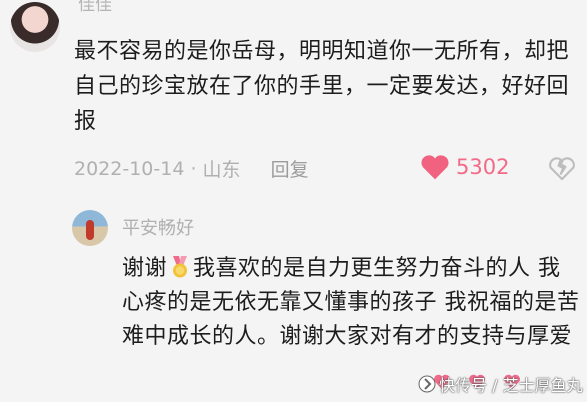 The height and width of the screenshot is (402, 587). I want to click on reply-avatar, so click(90, 228).